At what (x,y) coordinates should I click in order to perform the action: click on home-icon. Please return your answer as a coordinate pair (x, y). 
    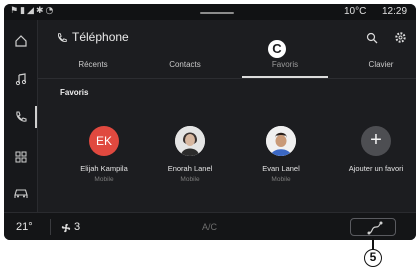
    Looking at the image, I should click on (21, 41).